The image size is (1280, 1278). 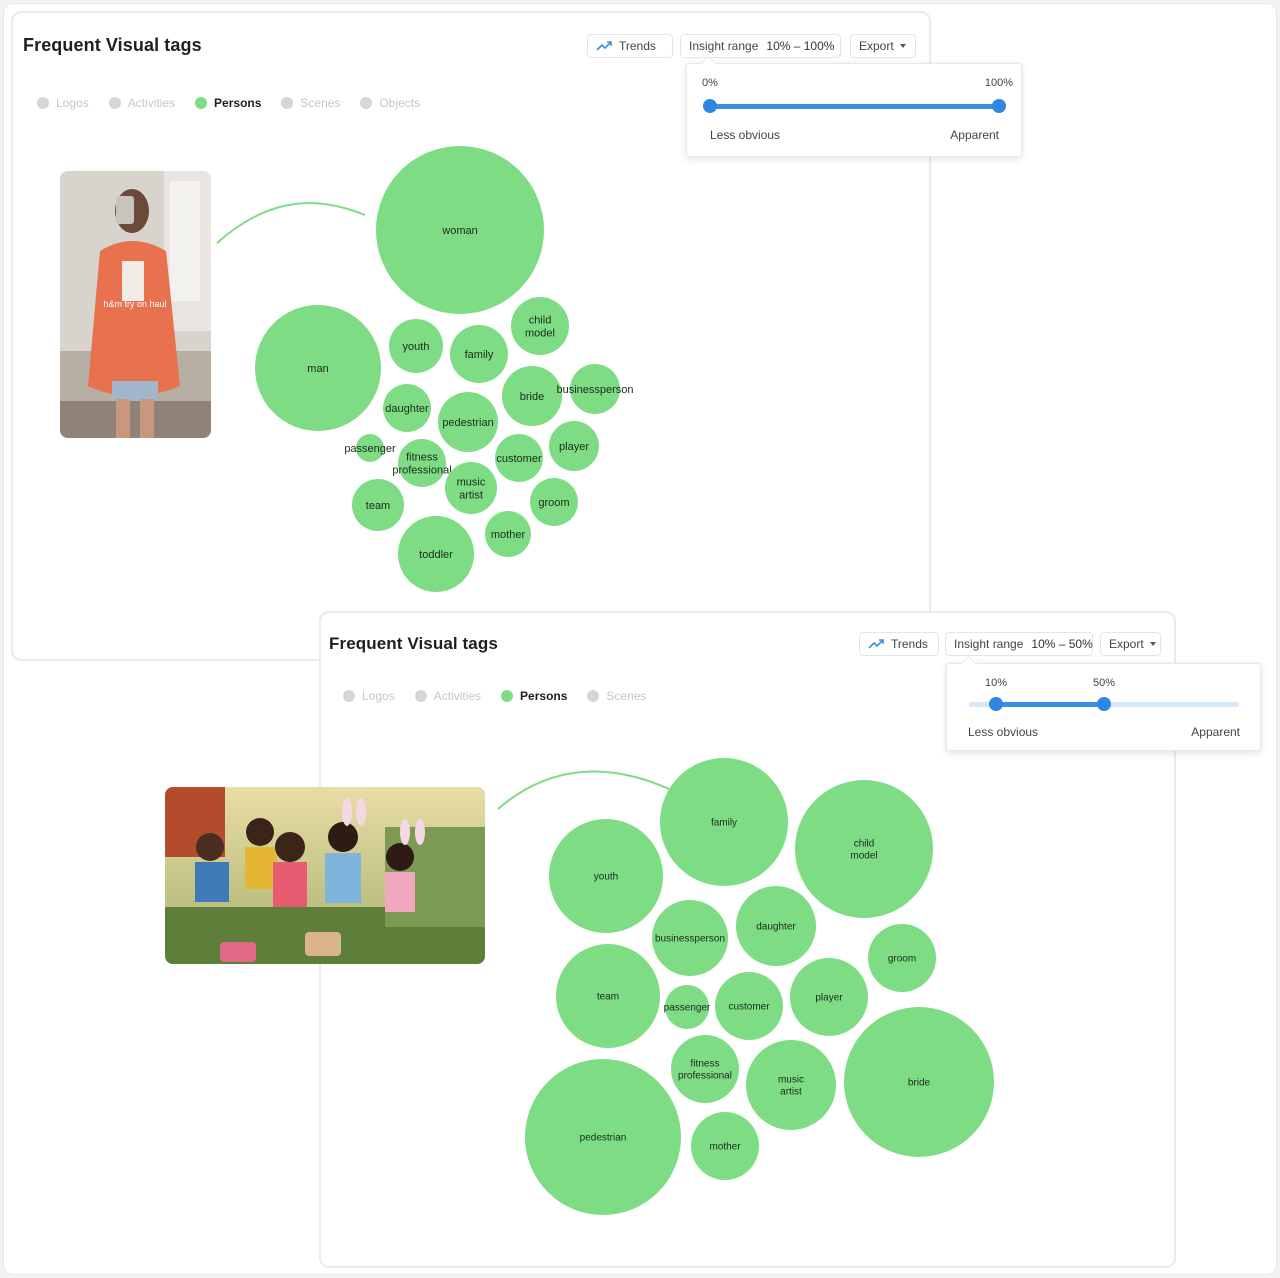 I want to click on range-max-label: 100%, so click(x=998, y=83).